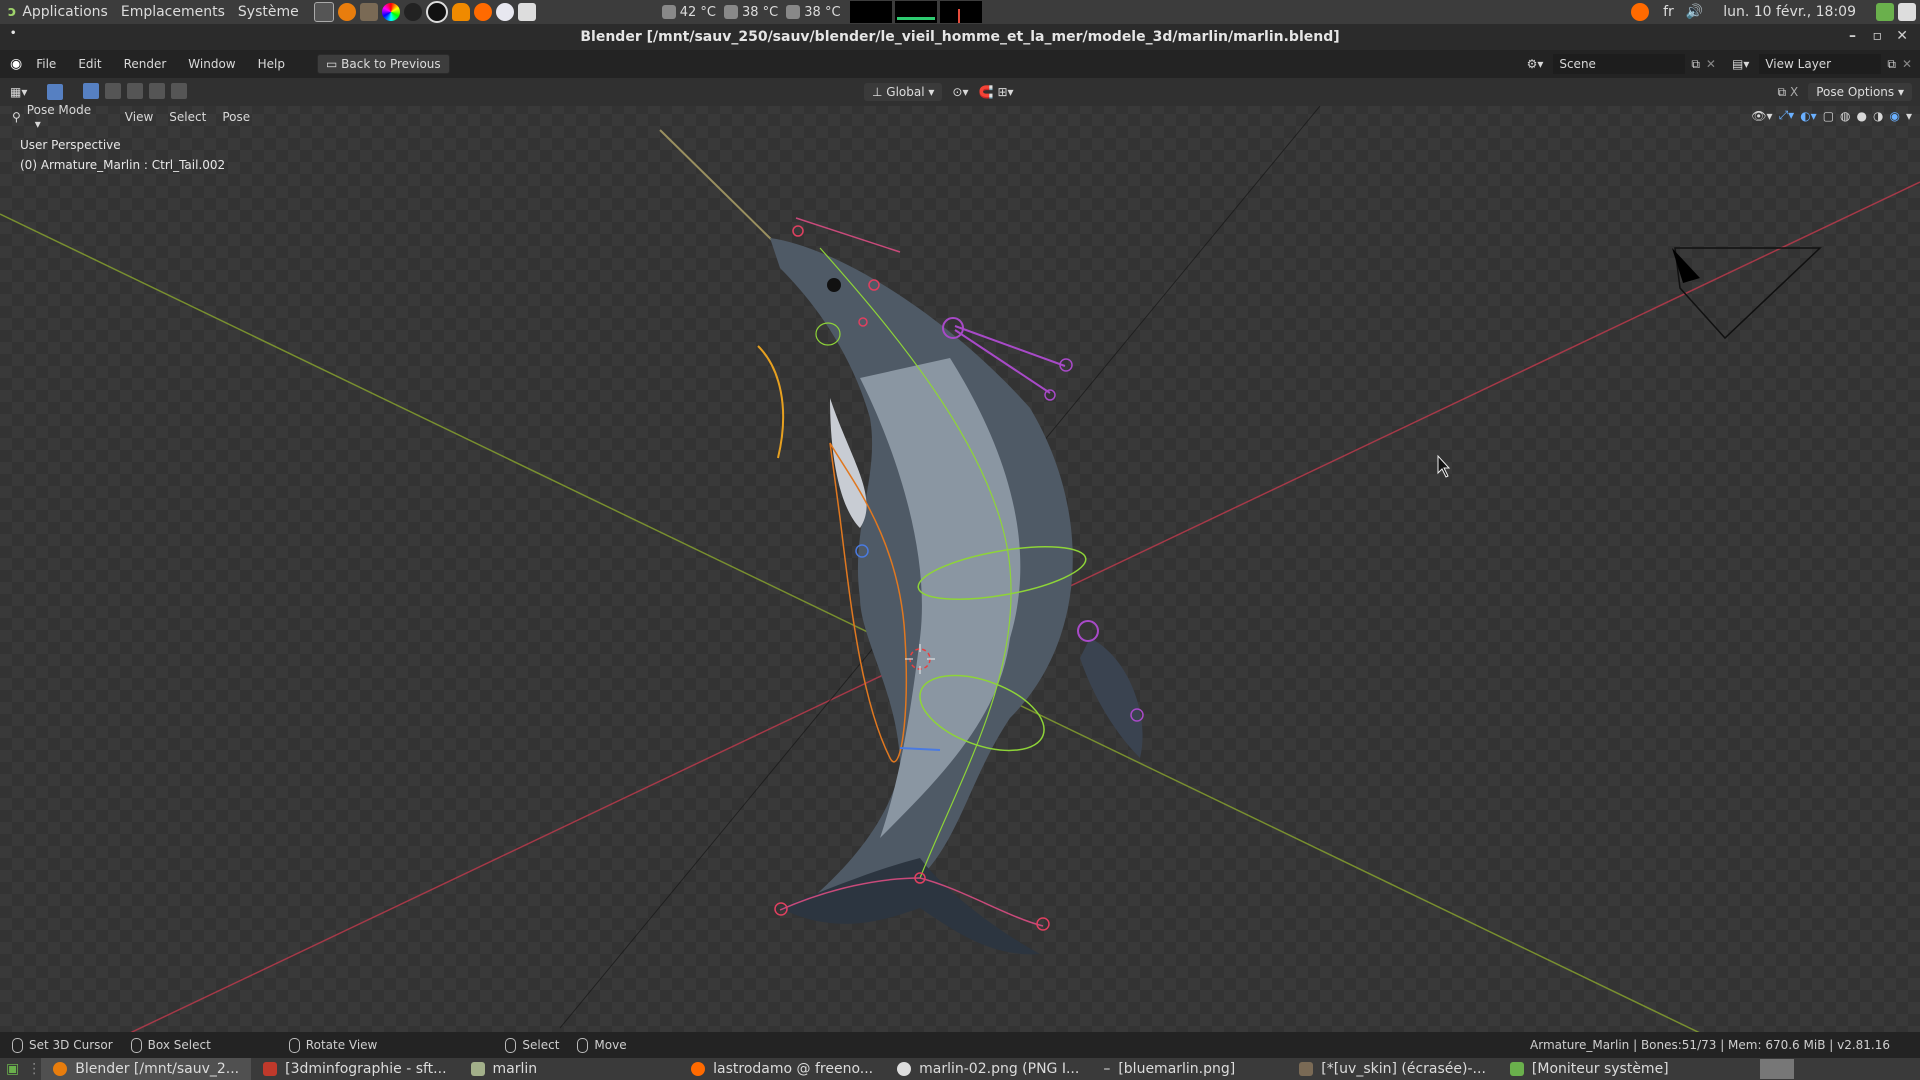  Describe the element at coordinates (1535, 64) in the screenshot. I see `scene-icon: ⚙▾` at that location.